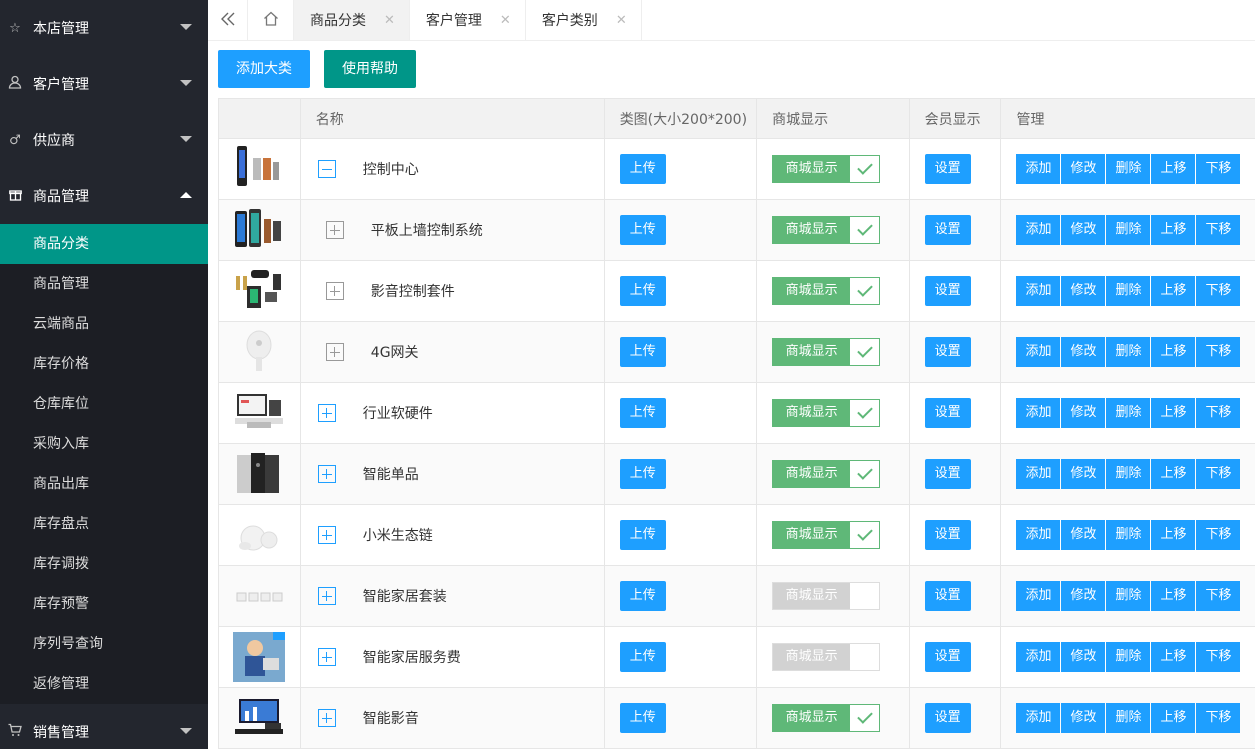 The height and width of the screenshot is (749, 1255). What do you see at coordinates (104, 644) in the screenshot?
I see `sidebar-item-serial-query: 序列号查询` at bounding box center [104, 644].